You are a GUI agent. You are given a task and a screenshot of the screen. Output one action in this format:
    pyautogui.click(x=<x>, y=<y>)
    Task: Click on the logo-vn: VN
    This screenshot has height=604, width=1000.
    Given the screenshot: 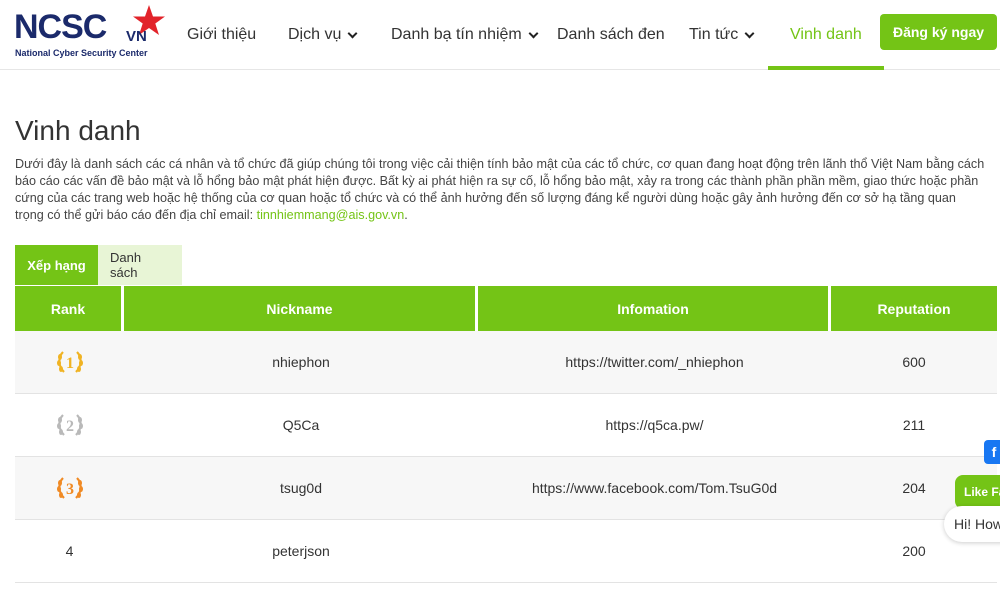 What is the action you would take?
    pyautogui.click(x=136, y=36)
    